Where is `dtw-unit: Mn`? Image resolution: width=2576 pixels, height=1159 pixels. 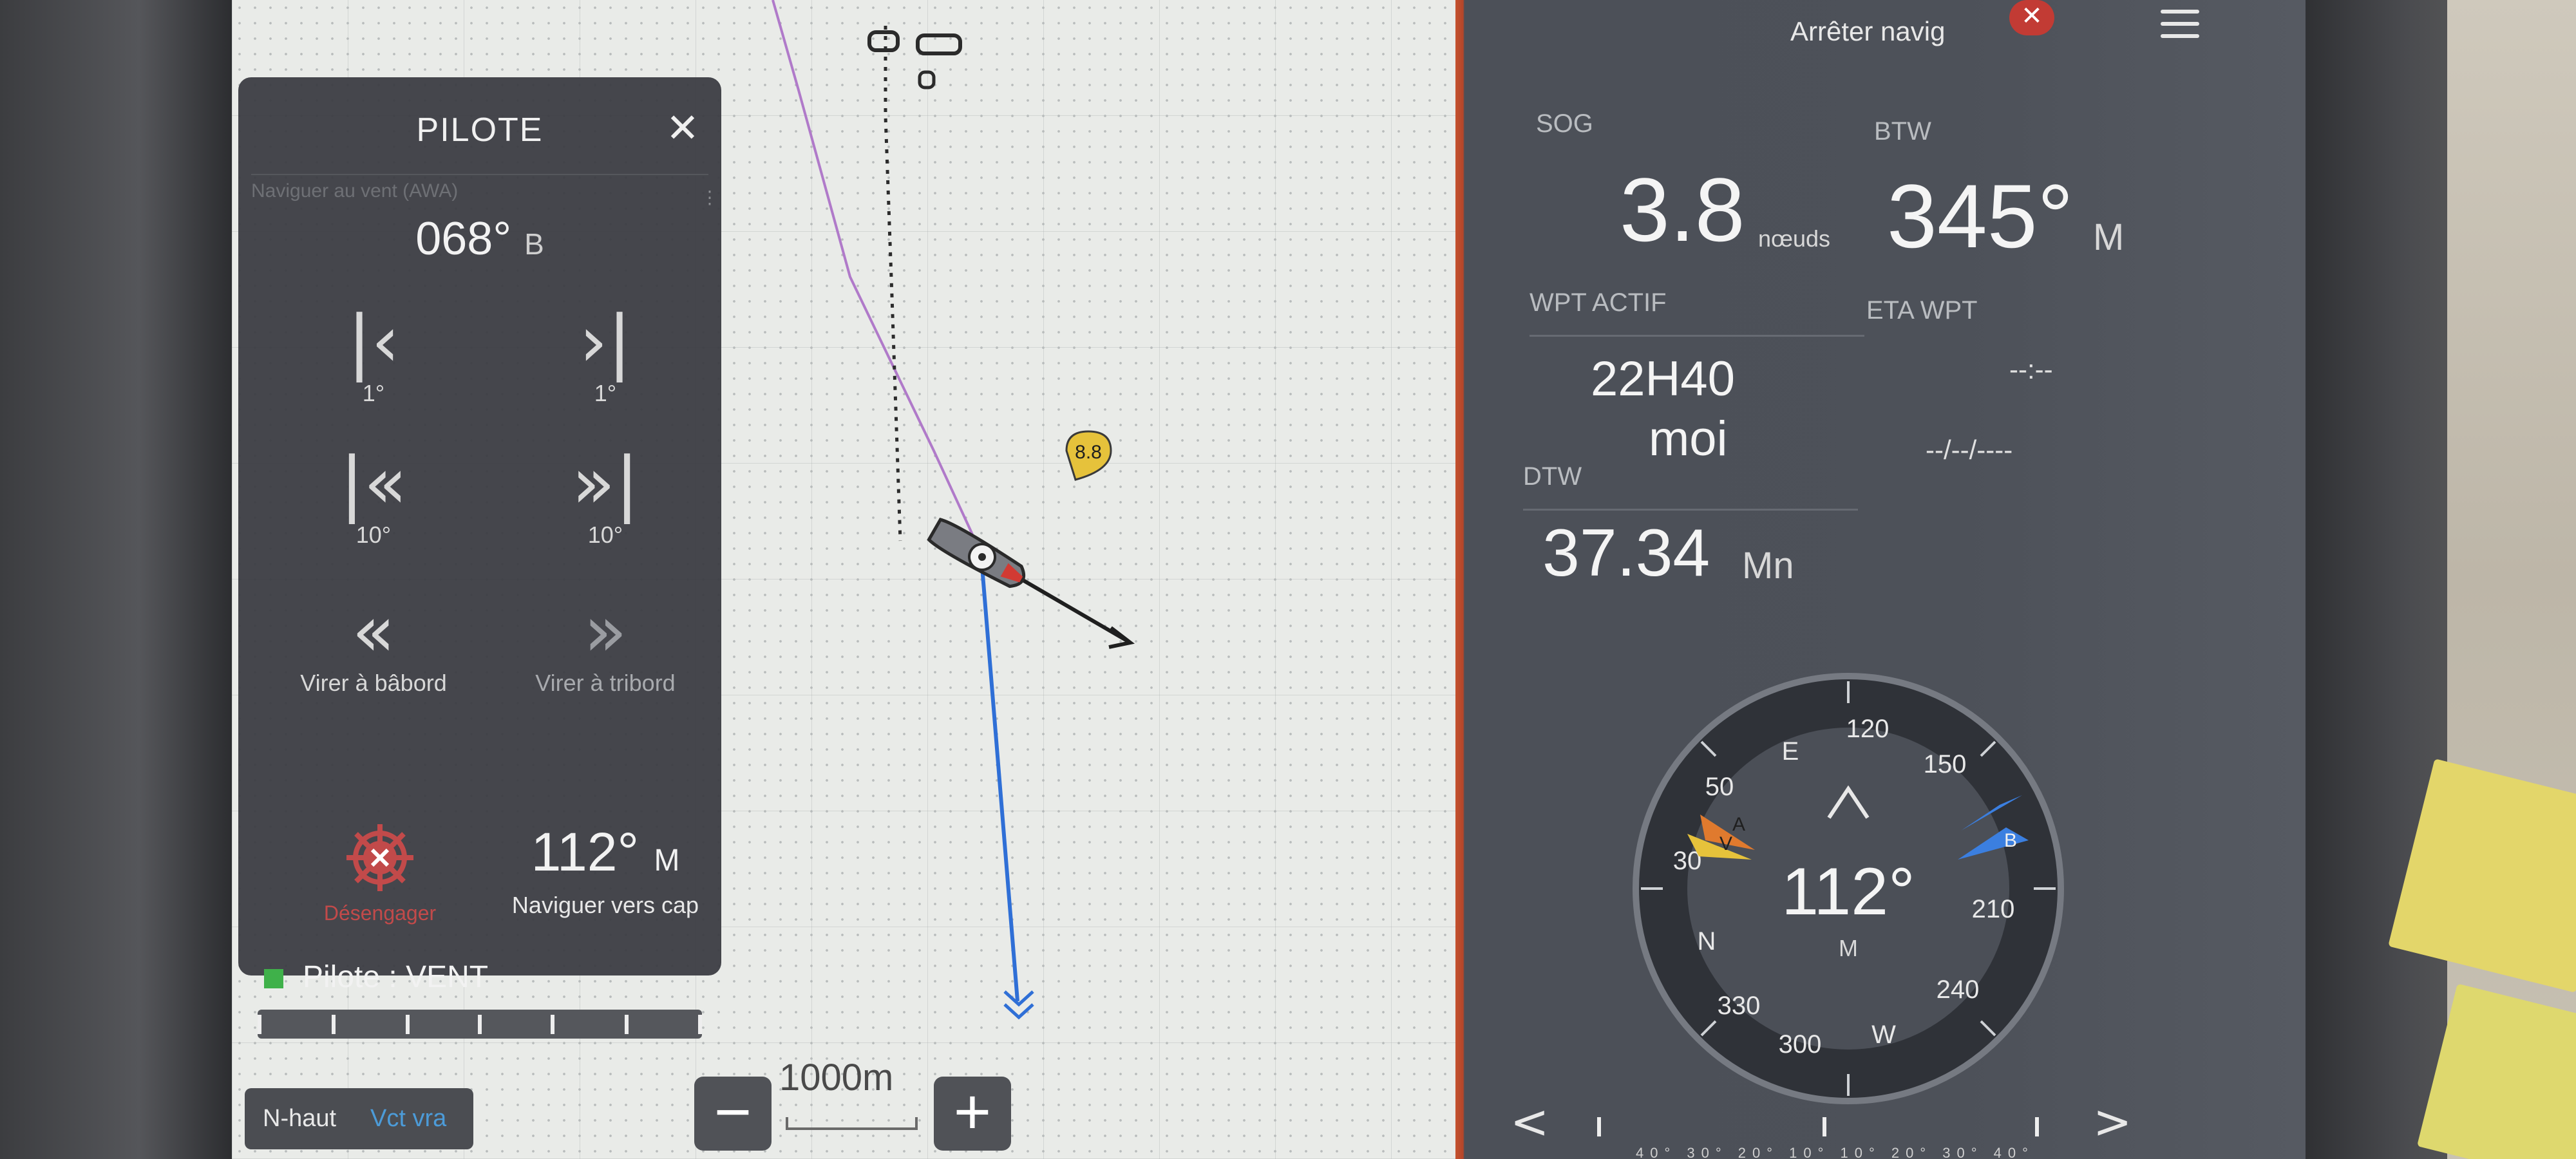 dtw-unit: Mn is located at coordinates (1768, 566).